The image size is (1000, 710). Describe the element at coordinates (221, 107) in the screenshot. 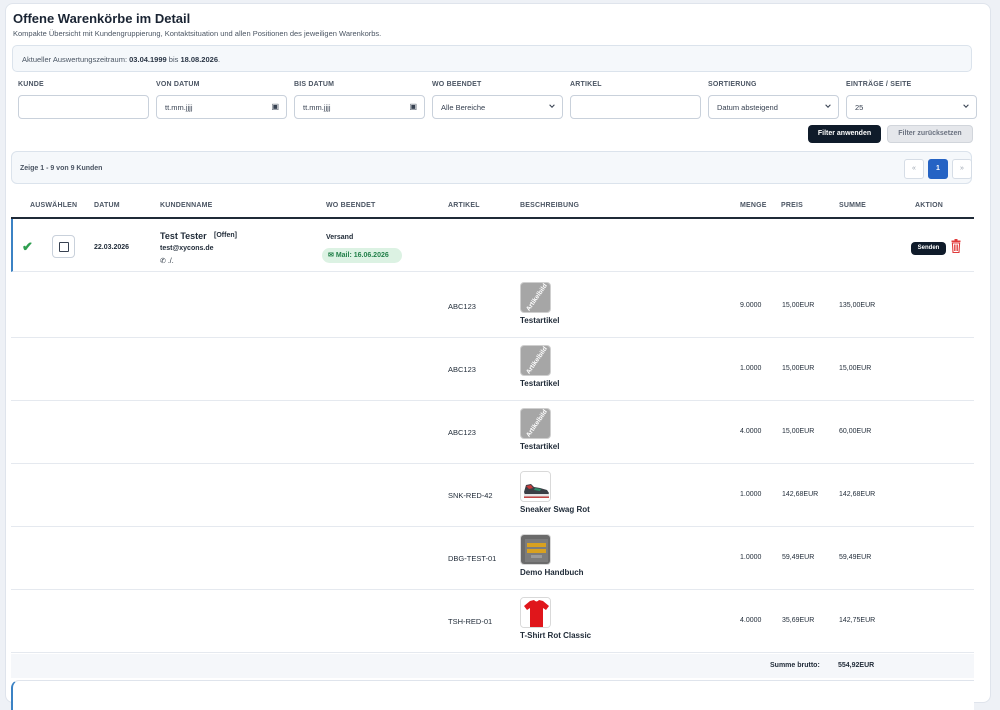

I see `von-datum-input: tt.mm.jjjj ▣` at that location.